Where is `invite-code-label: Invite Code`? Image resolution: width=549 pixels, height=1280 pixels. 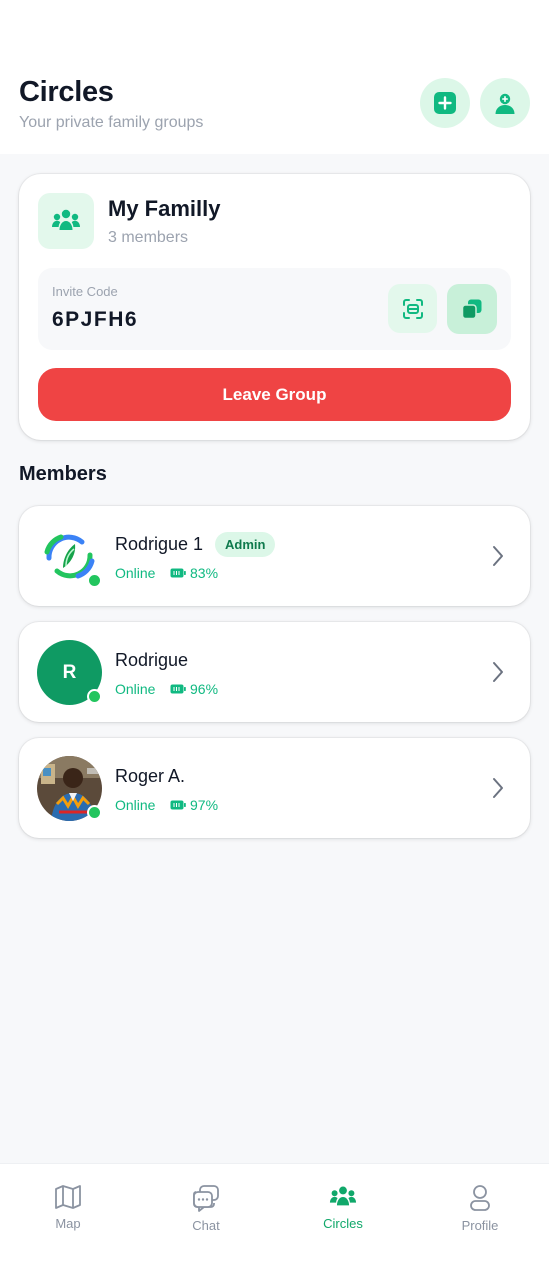 invite-code-label: Invite Code is located at coordinates (85, 291).